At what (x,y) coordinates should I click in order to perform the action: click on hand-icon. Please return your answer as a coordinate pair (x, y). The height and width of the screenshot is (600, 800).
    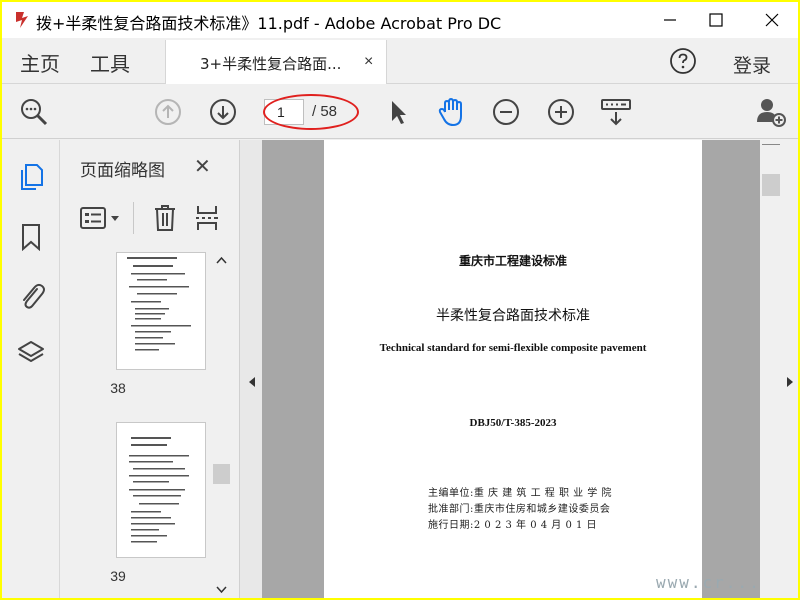
    Looking at the image, I should click on (450, 112).